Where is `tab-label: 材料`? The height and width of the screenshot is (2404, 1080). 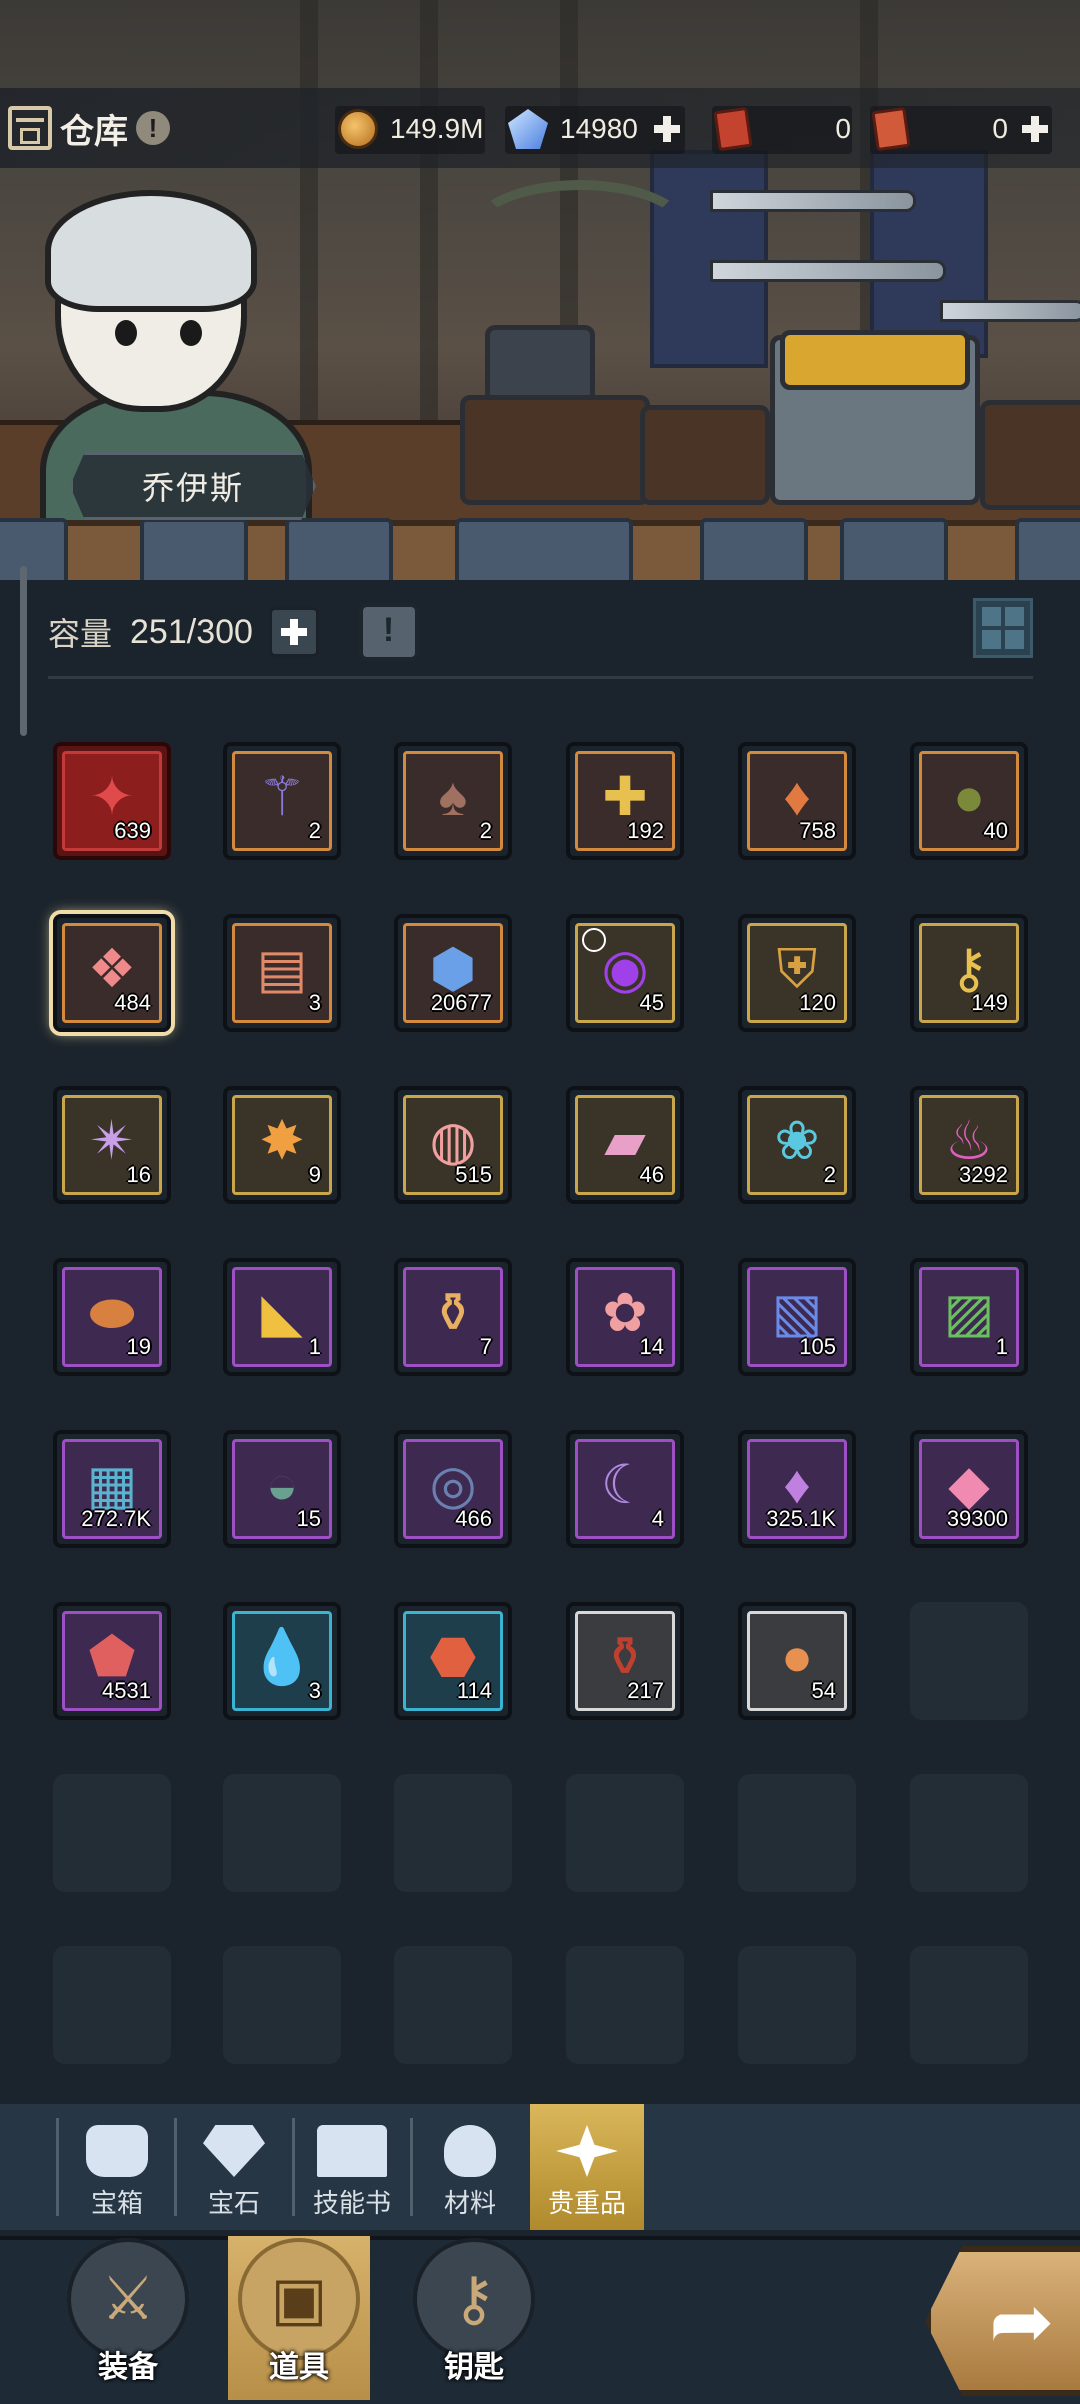 tab-label: 材料 is located at coordinates (469, 2203).